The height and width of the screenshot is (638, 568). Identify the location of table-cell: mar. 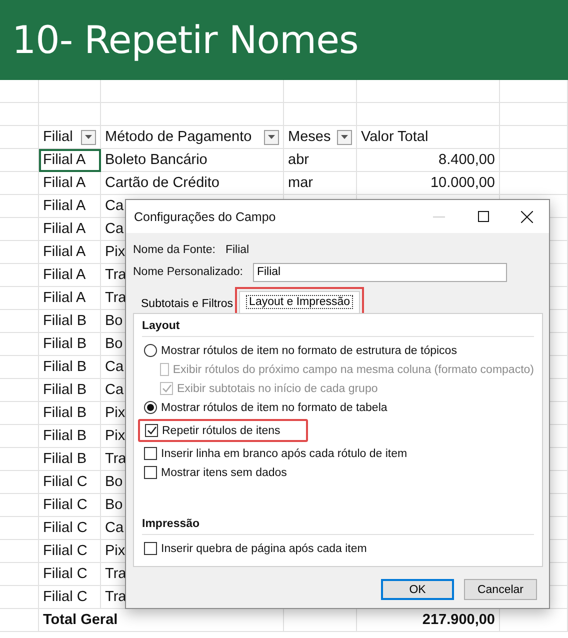
(320, 183).